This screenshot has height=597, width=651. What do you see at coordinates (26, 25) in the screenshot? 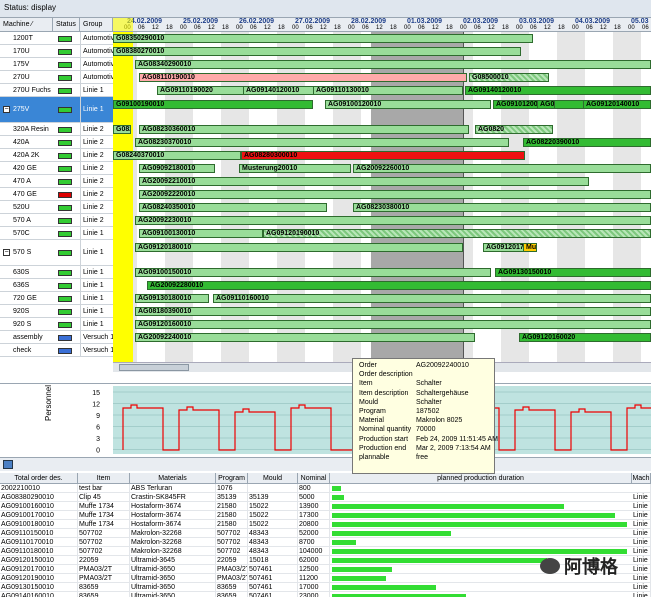
I see `machine-header: Machine ⁄` at bounding box center [26, 25].